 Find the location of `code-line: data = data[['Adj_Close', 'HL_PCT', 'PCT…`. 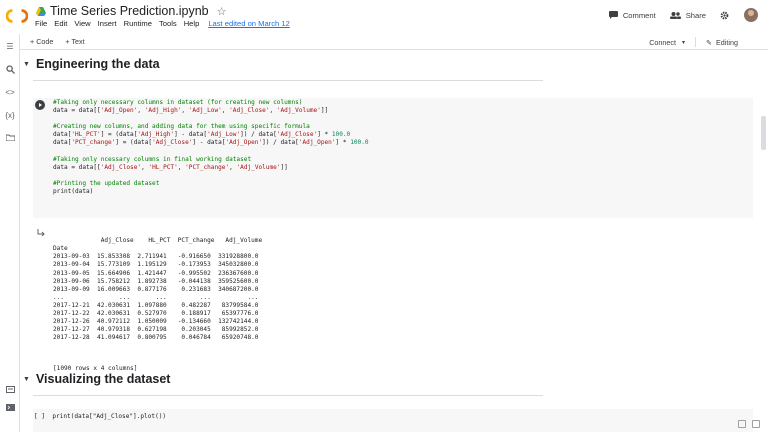

code-line: data = data[['Adj_Close', 'HL_PCT', 'PCT… is located at coordinates (170, 167).